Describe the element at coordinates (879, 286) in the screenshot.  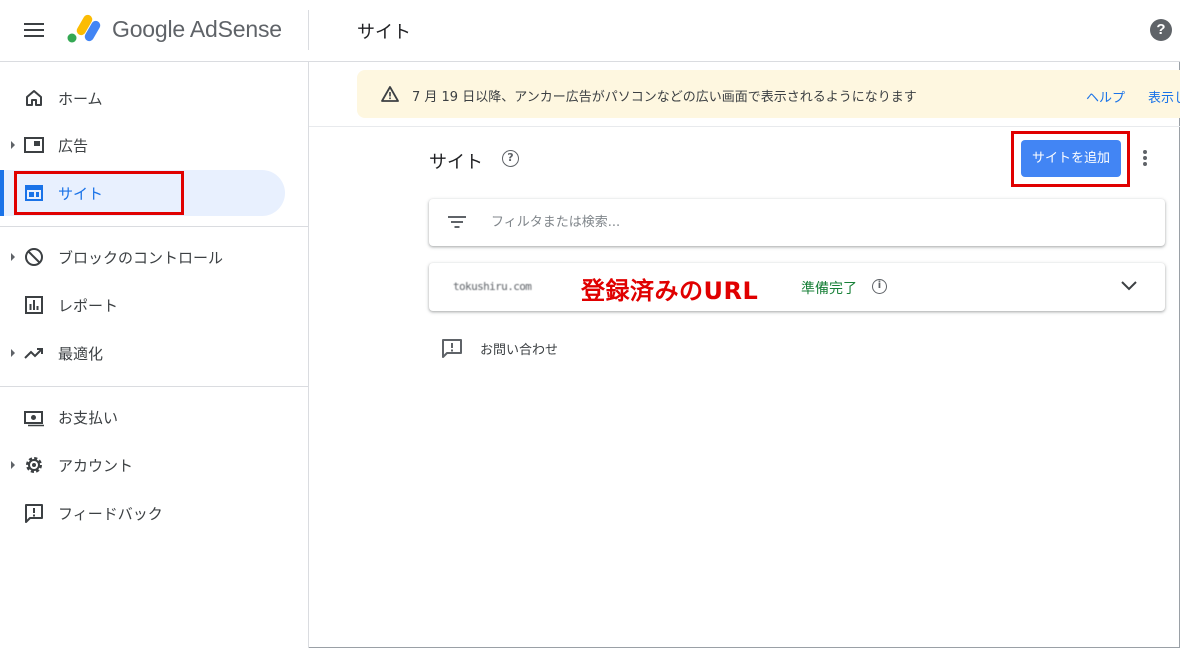
I see `info-icon: i` at that location.